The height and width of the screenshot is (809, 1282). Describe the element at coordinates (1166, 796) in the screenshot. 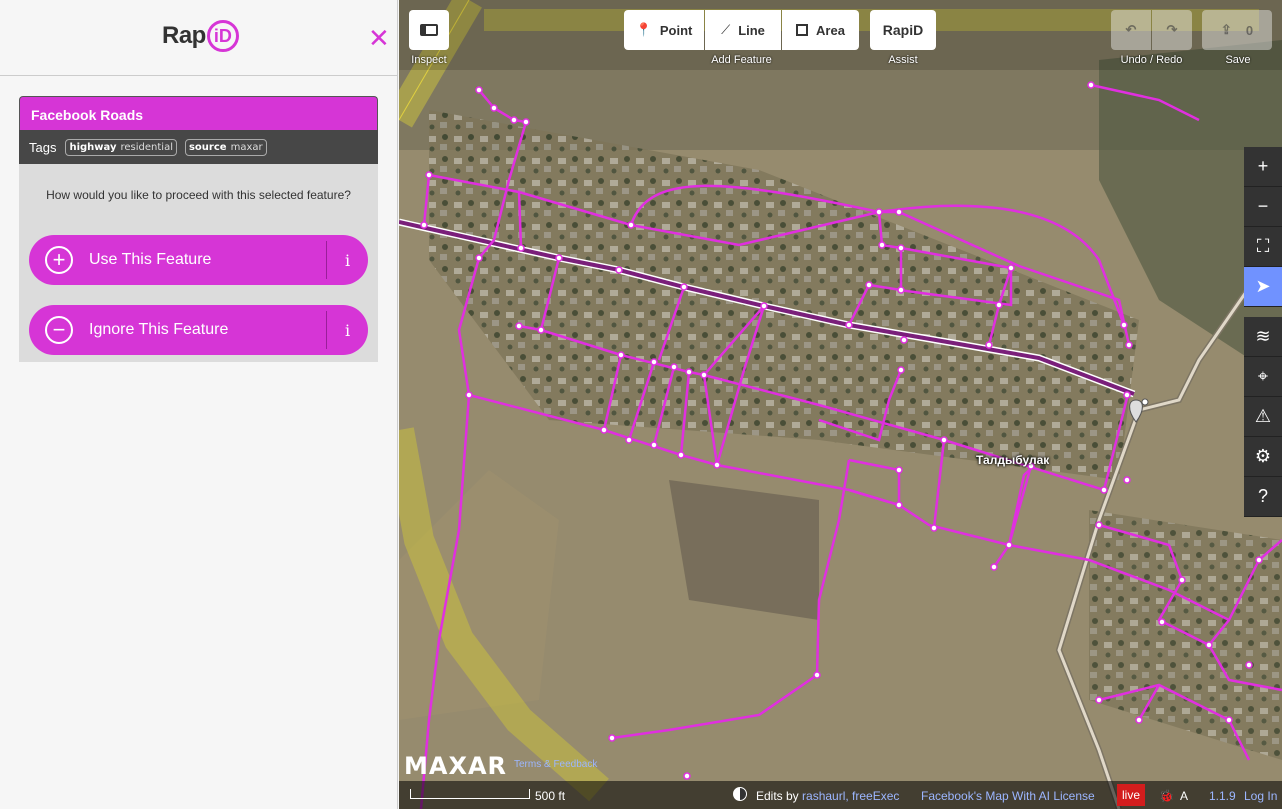

I see `bug-icon: 🐞` at that location.